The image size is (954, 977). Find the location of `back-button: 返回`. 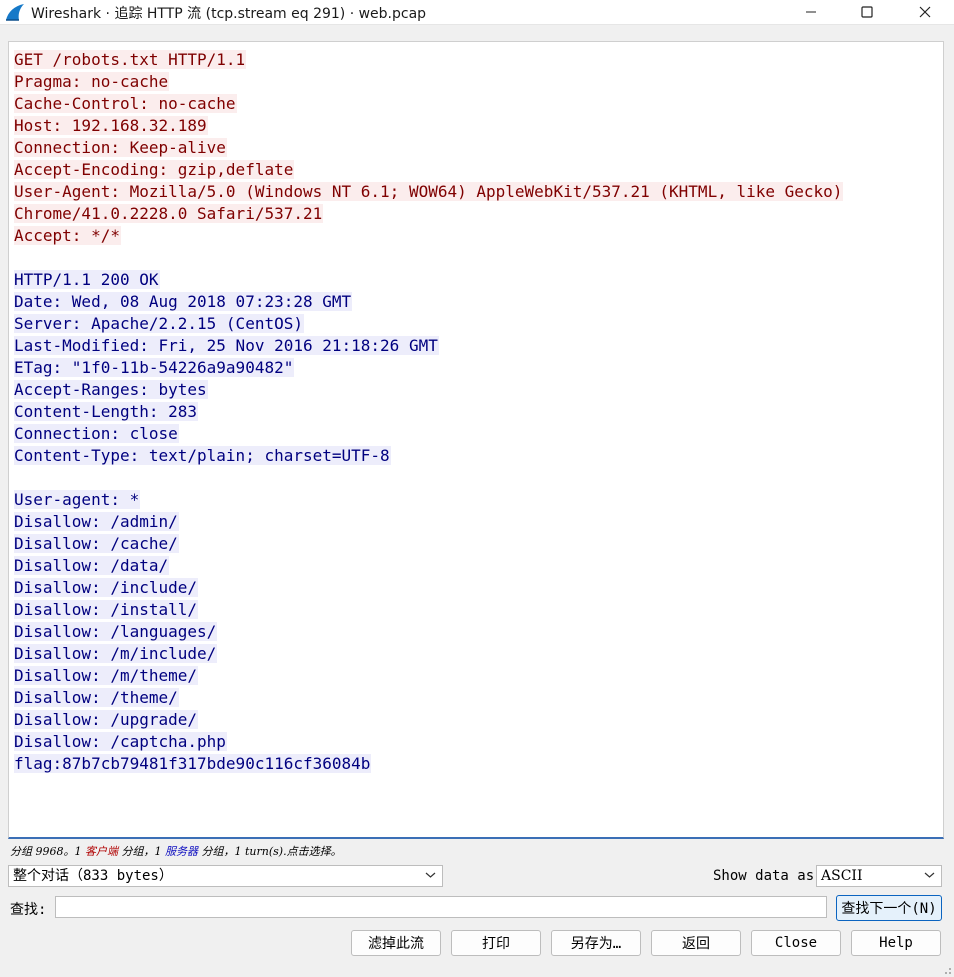

back-button: 返回 is located at coordinates (696, 943).